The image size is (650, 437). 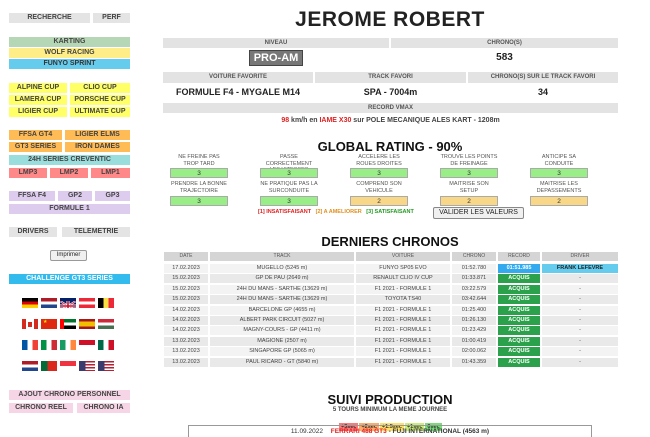 What do you see at coordinates (35, 135) in the screenshot?
I see `ffsa-gt4-button: FFSA GT4` at bounding box center [35, 135].